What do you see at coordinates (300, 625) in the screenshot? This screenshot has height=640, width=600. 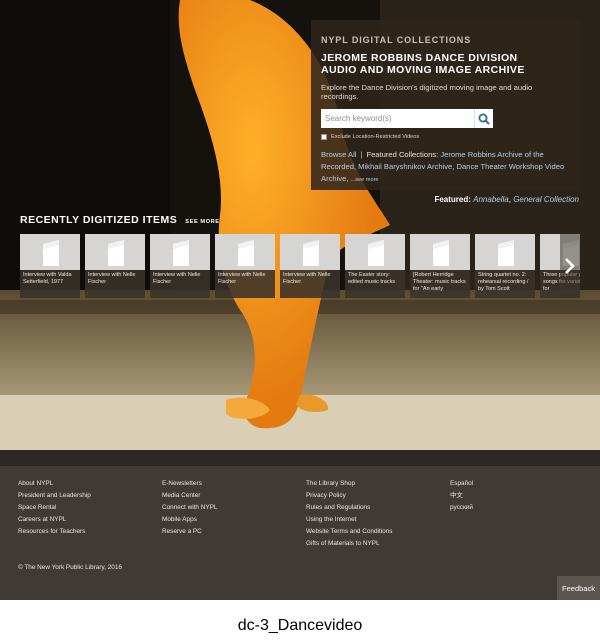 I see `image-caption: dc-3_Dancevideo` at bounding box center [300, 625].